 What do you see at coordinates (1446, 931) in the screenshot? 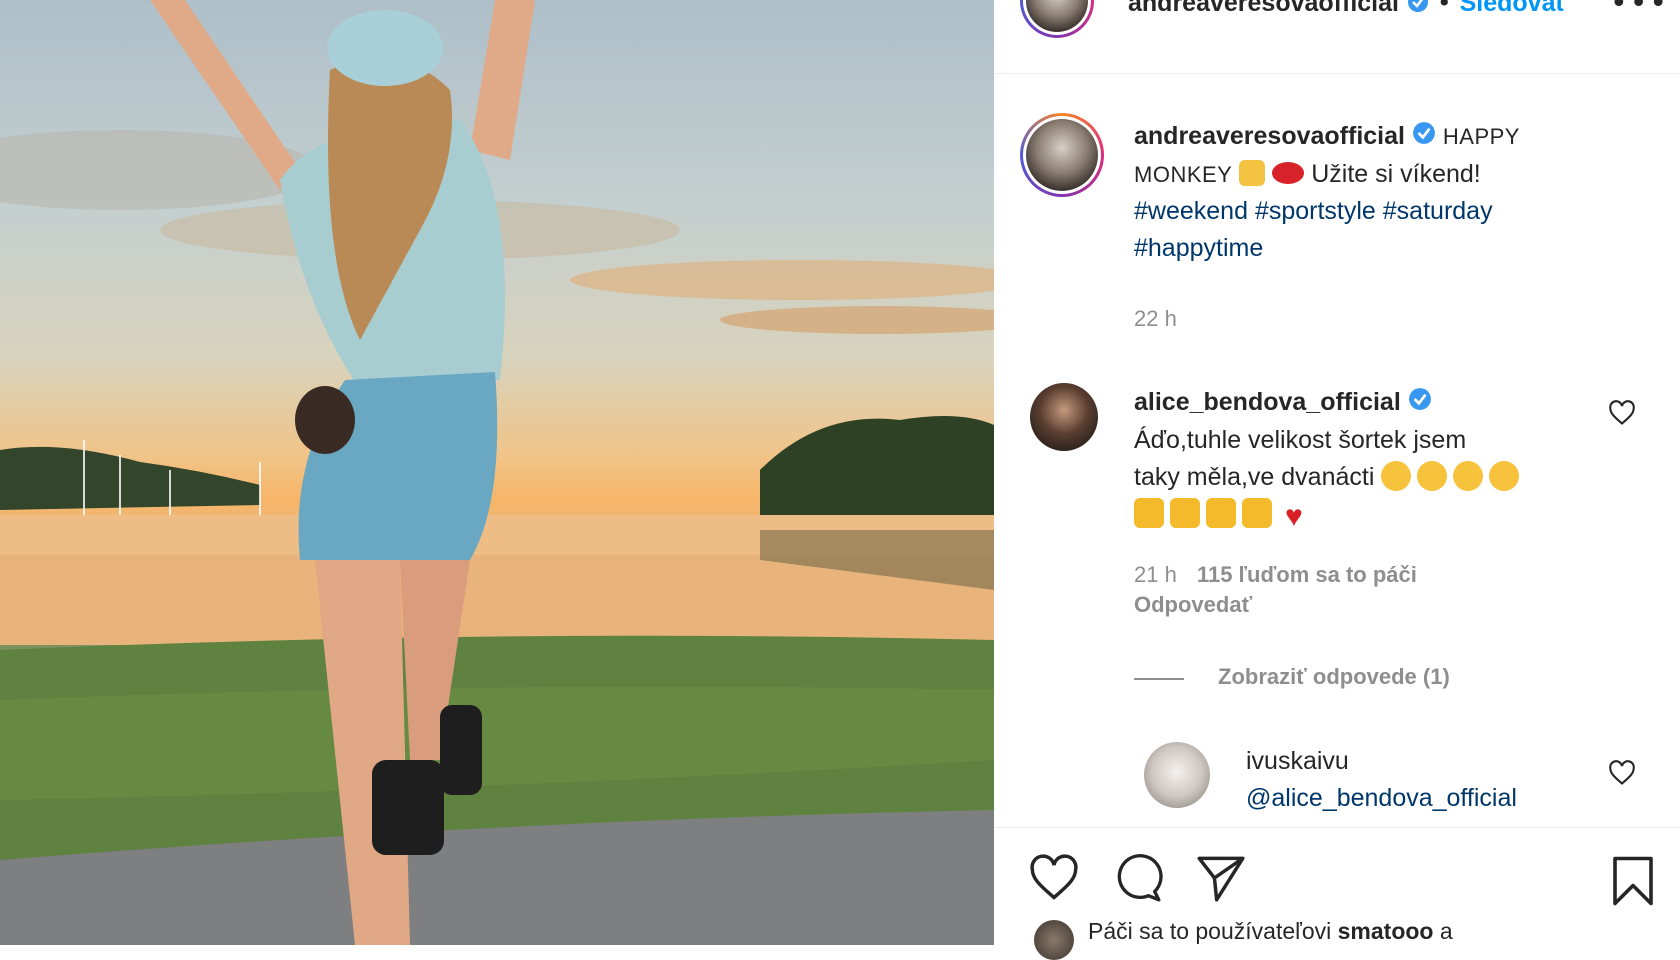
I see `likes-suffix: a` at bounding box center [1446, 931].